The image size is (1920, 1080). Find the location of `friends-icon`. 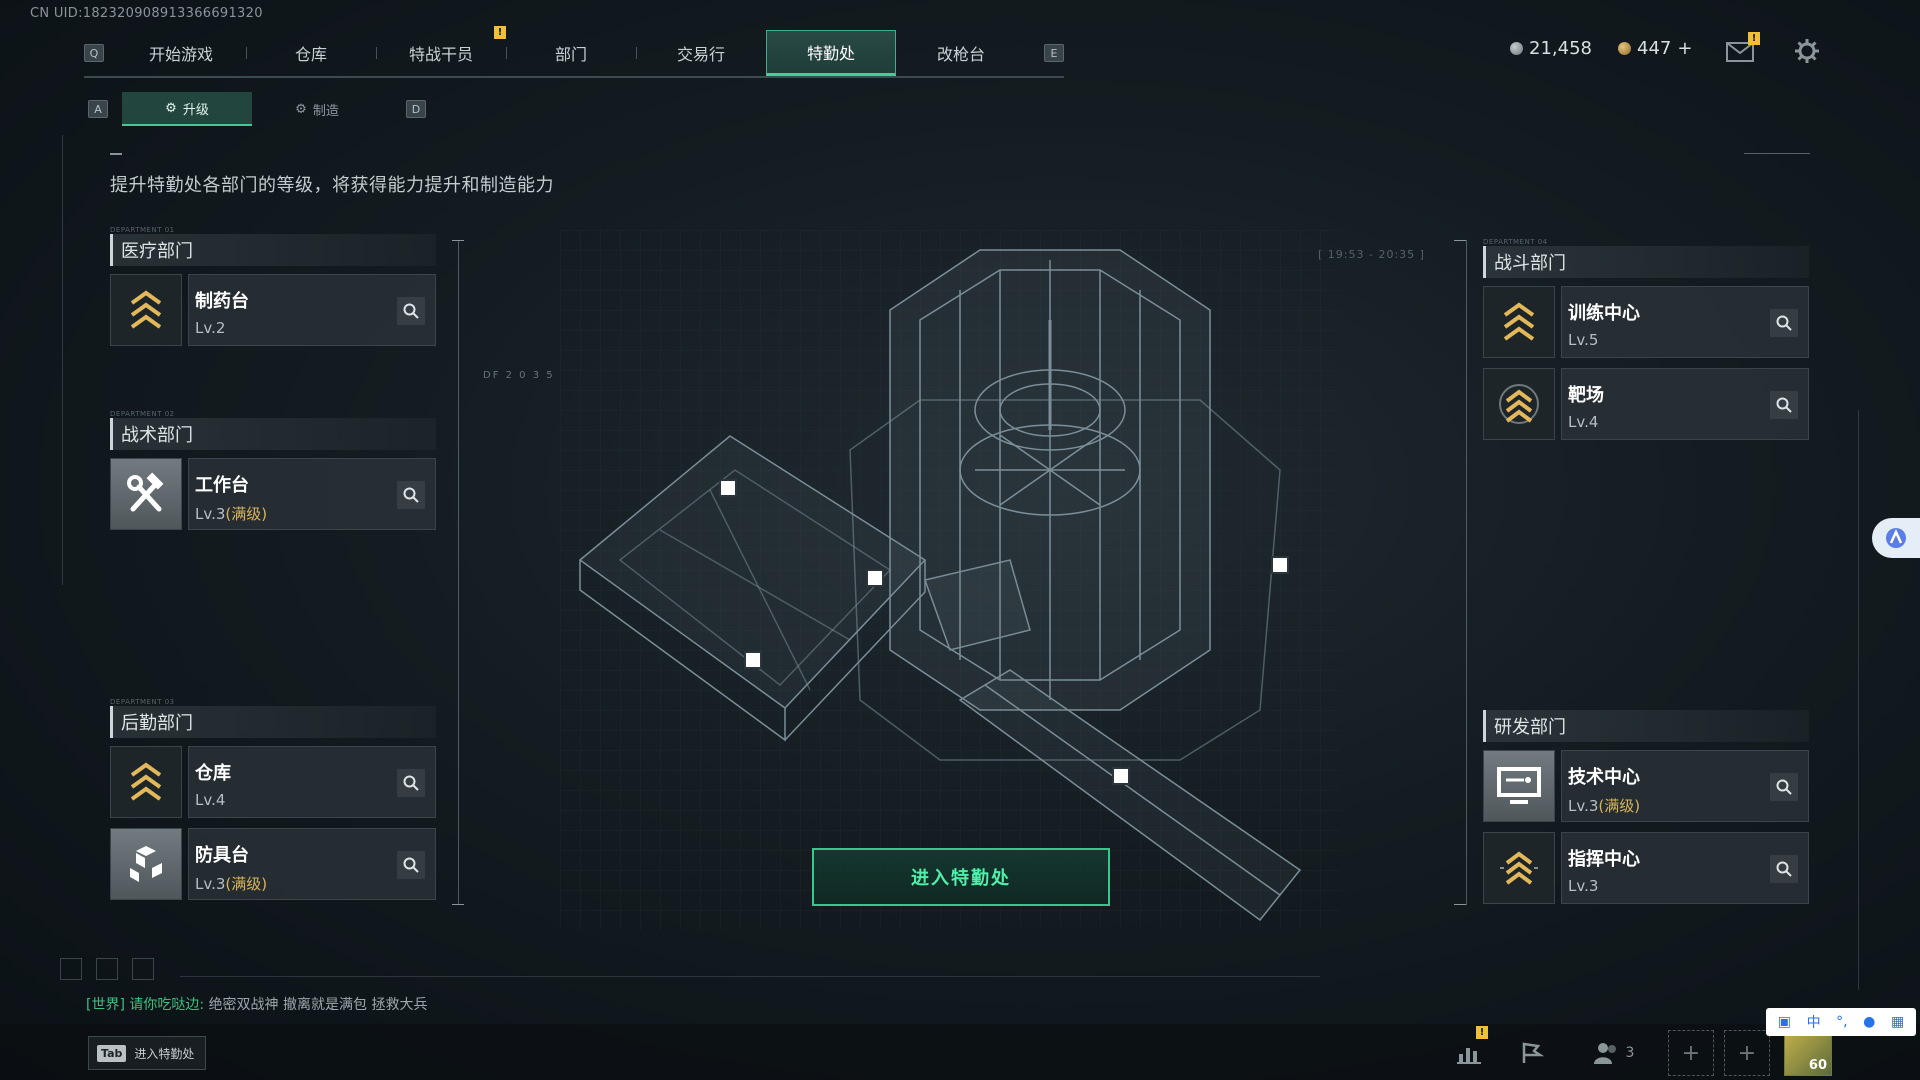

friends-icon is located at coordinates (1604, 1053).